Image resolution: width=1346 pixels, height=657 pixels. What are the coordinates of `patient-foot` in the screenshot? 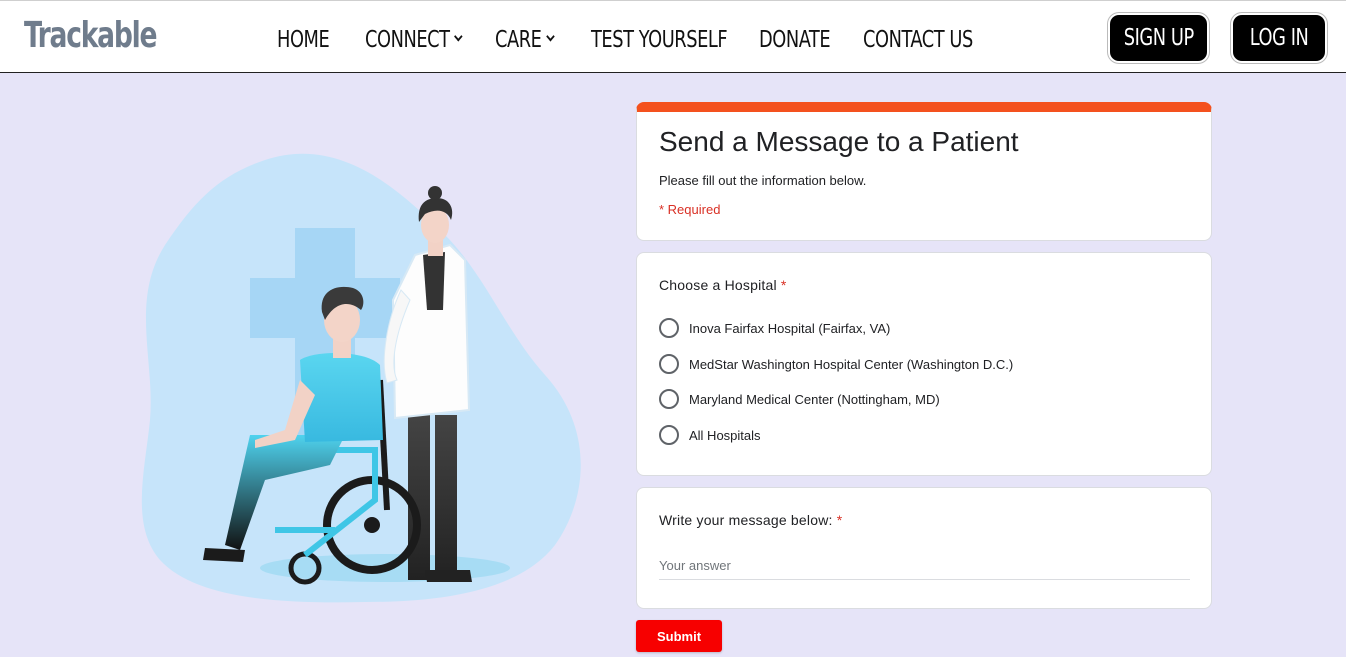 It's located at (224, 555).